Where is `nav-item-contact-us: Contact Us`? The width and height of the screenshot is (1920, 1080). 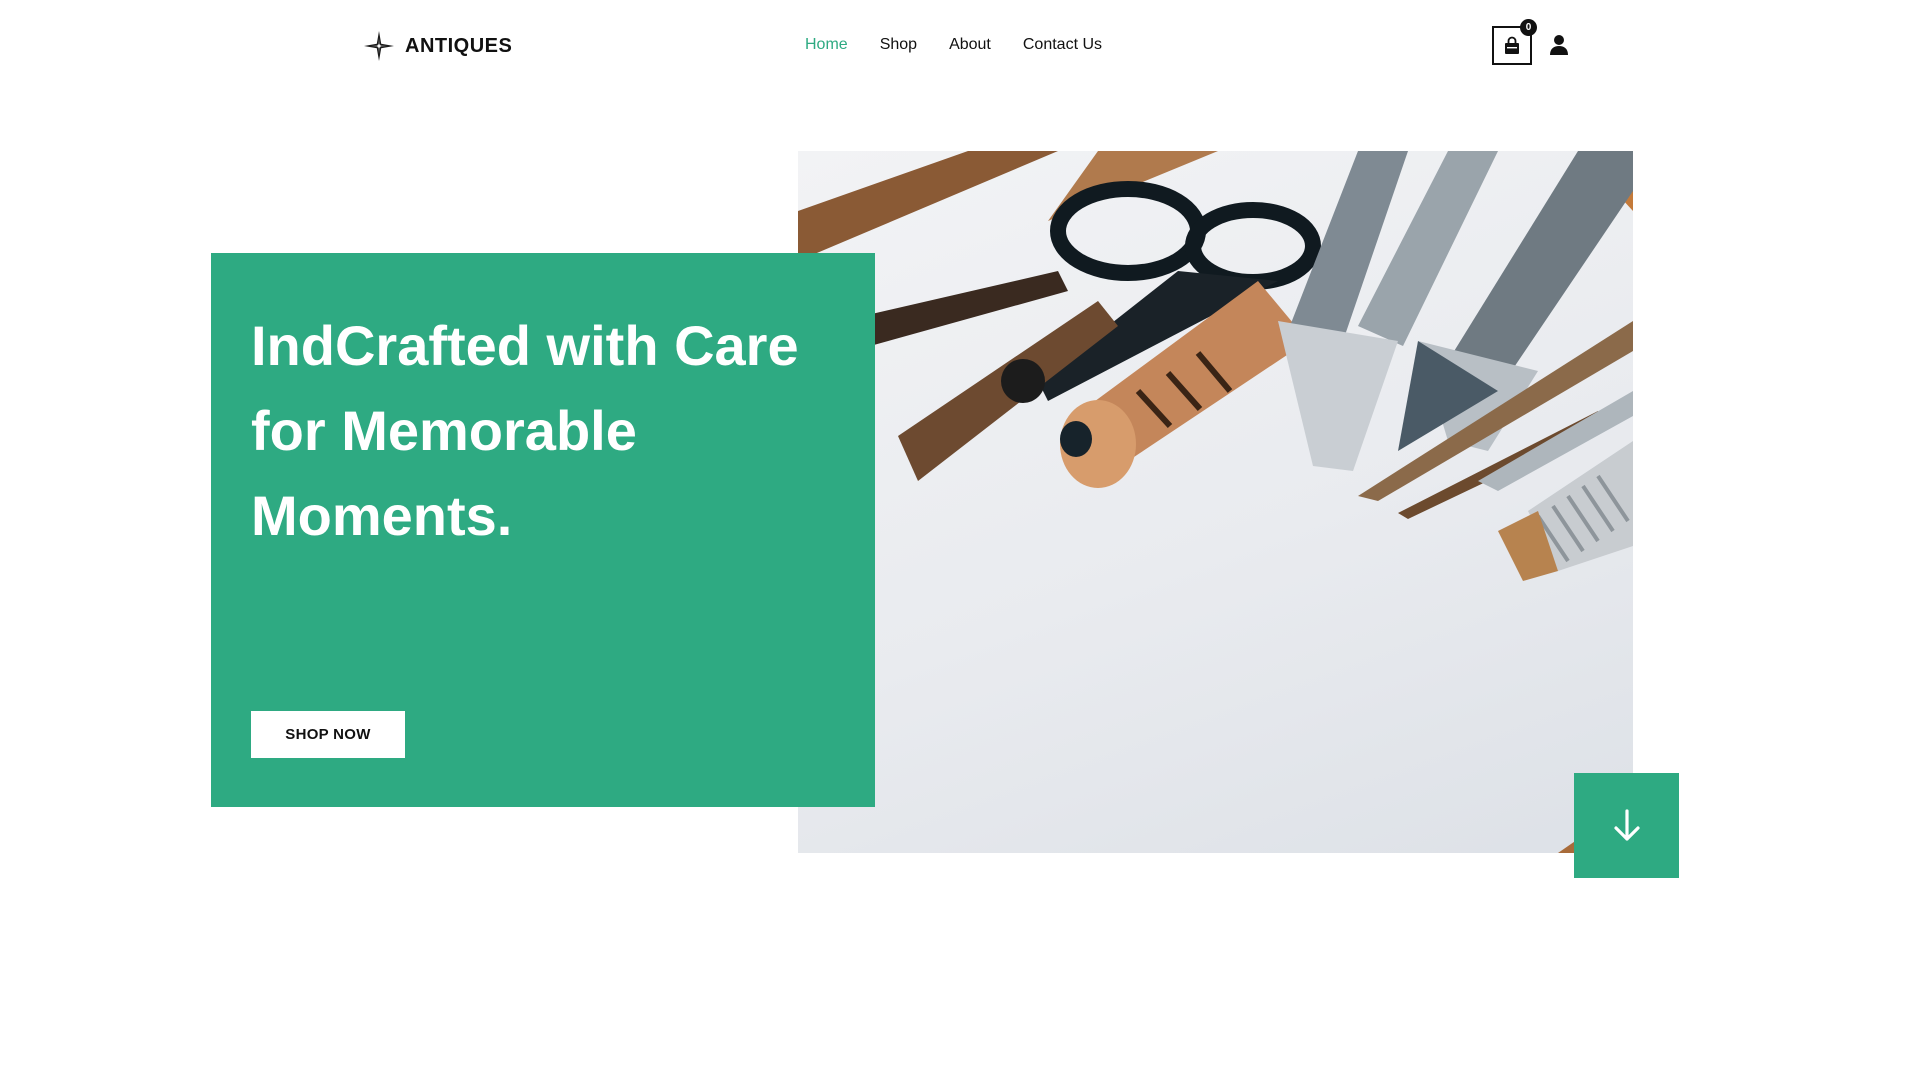
nav-item-contact-us: Contact Us is located at coordinates (1062, 45).